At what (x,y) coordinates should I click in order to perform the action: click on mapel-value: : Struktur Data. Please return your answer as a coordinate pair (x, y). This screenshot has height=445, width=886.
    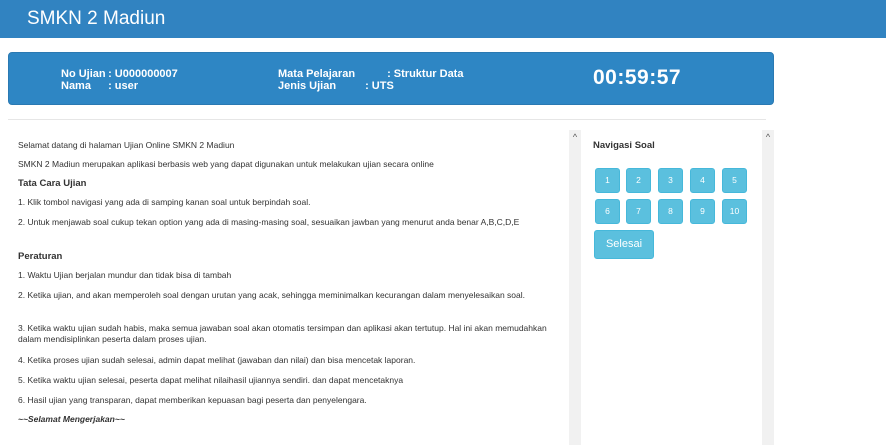
    Looking at the image, I should click on (425, 74).